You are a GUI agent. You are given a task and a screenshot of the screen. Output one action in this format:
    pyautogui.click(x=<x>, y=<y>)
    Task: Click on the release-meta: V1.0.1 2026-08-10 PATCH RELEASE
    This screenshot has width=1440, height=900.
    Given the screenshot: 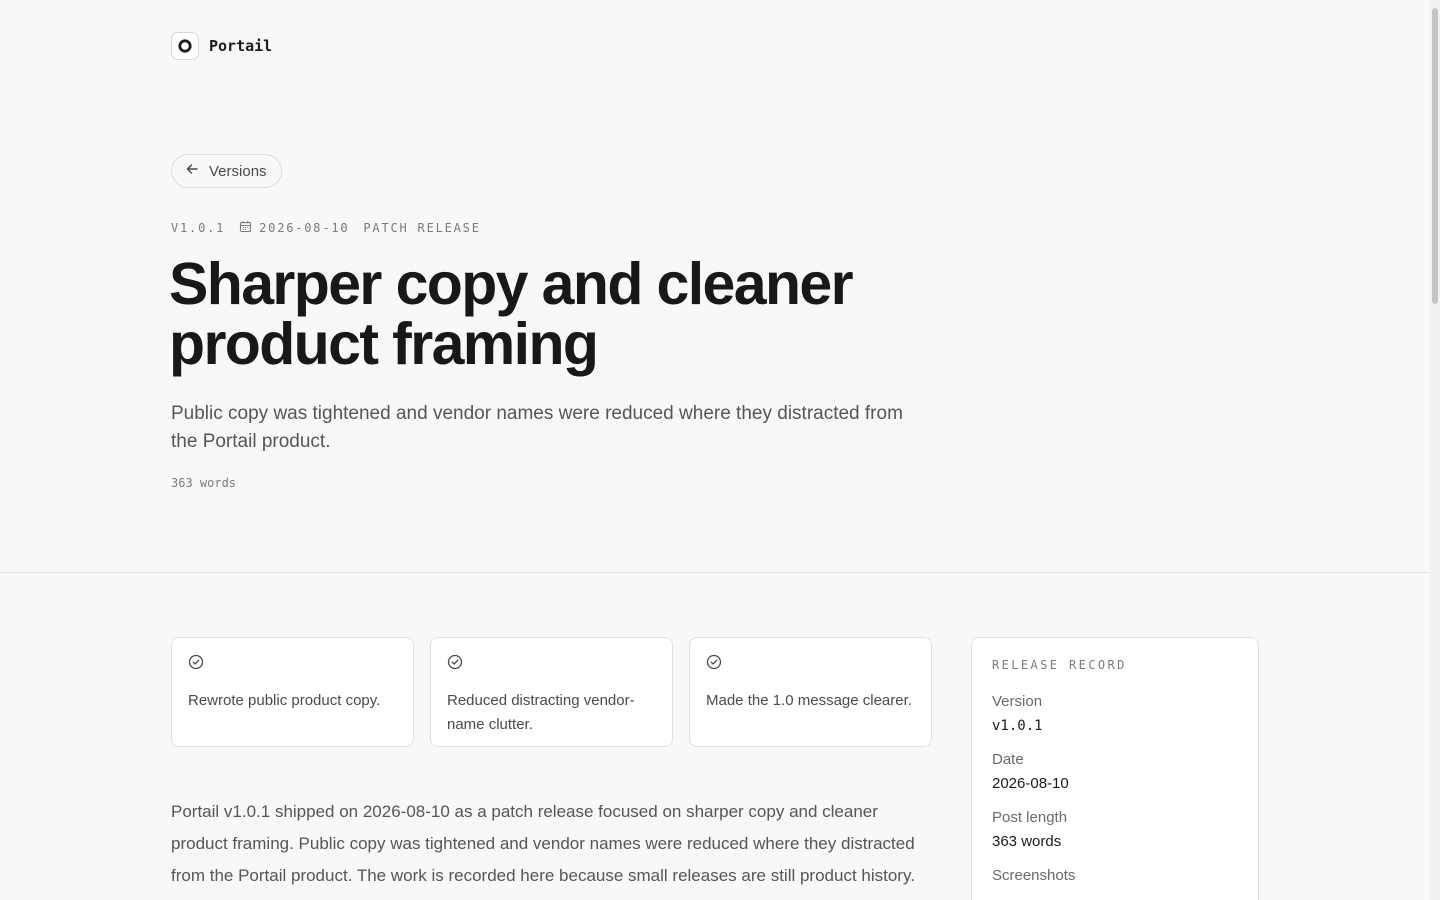 What is the action you would take?
    pyautogui.click(x=326, y=228)
    